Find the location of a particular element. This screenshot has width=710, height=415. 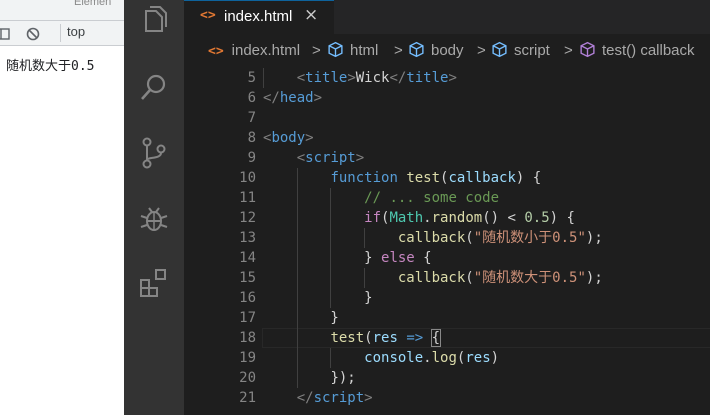

line-number: 7 is located at coordinates (251, 118).